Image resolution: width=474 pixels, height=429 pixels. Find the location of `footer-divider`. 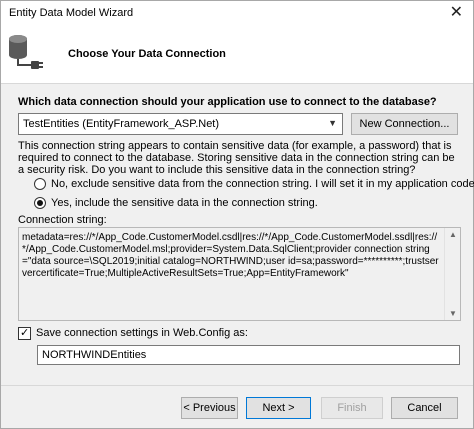

footer-divider is located at coordinates (237, 385).